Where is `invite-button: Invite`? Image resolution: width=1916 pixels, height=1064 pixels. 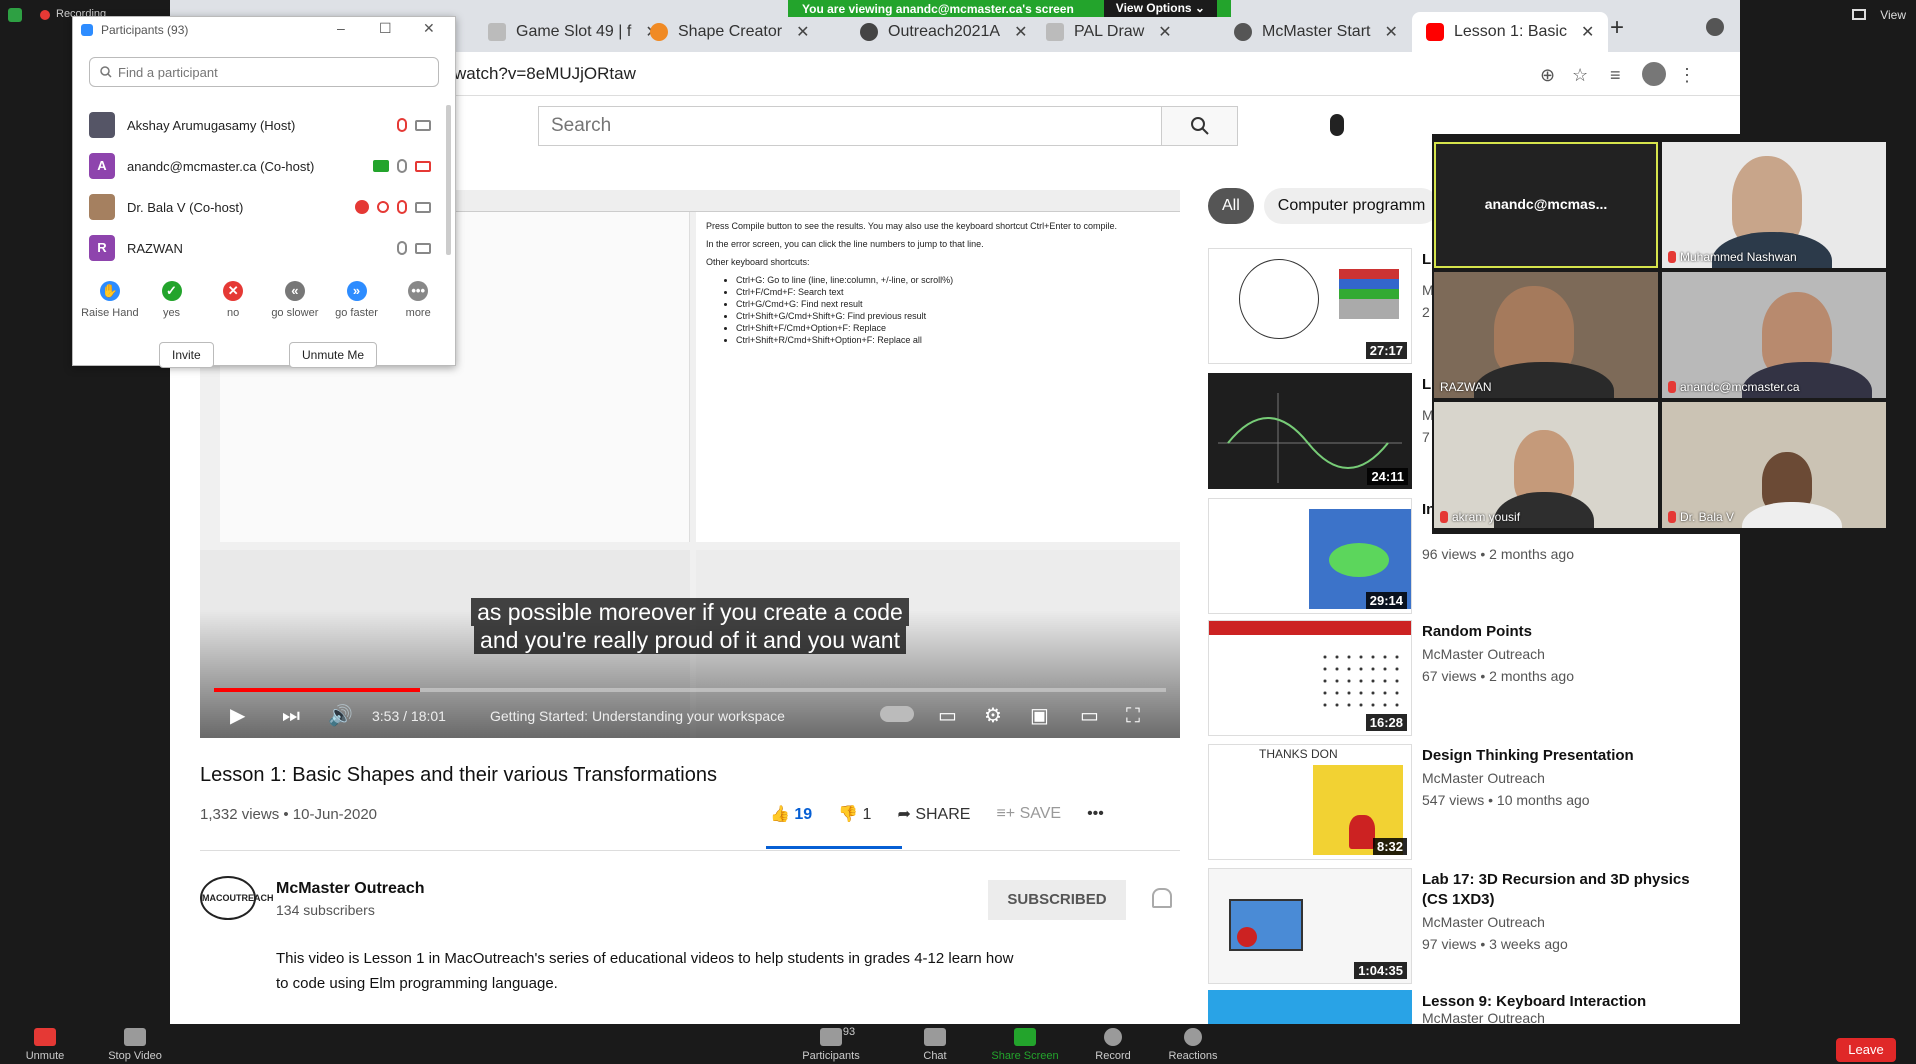
invite-button: Invite is located at coordinates (186, 355).